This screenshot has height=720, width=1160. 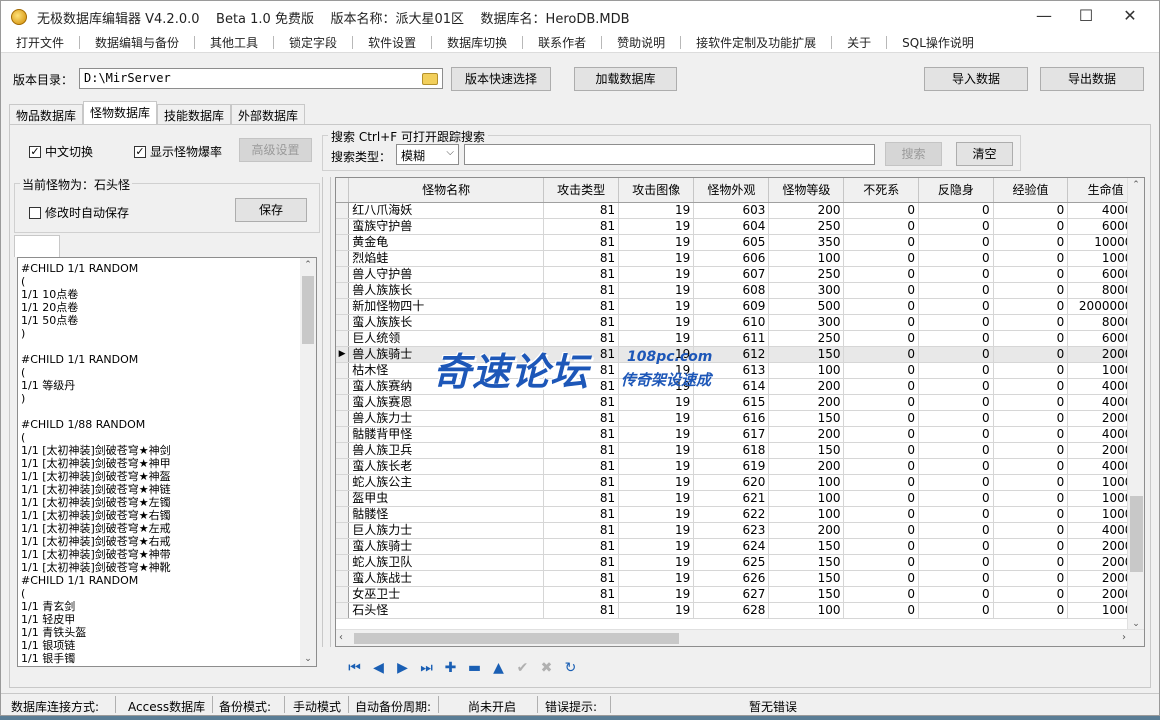 I want to click on table-cell: 604, so click(x=731, y=226).